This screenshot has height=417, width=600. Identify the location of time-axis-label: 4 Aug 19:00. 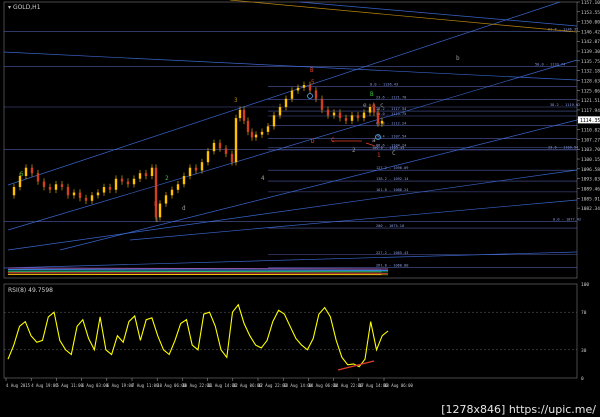
(44, 385).